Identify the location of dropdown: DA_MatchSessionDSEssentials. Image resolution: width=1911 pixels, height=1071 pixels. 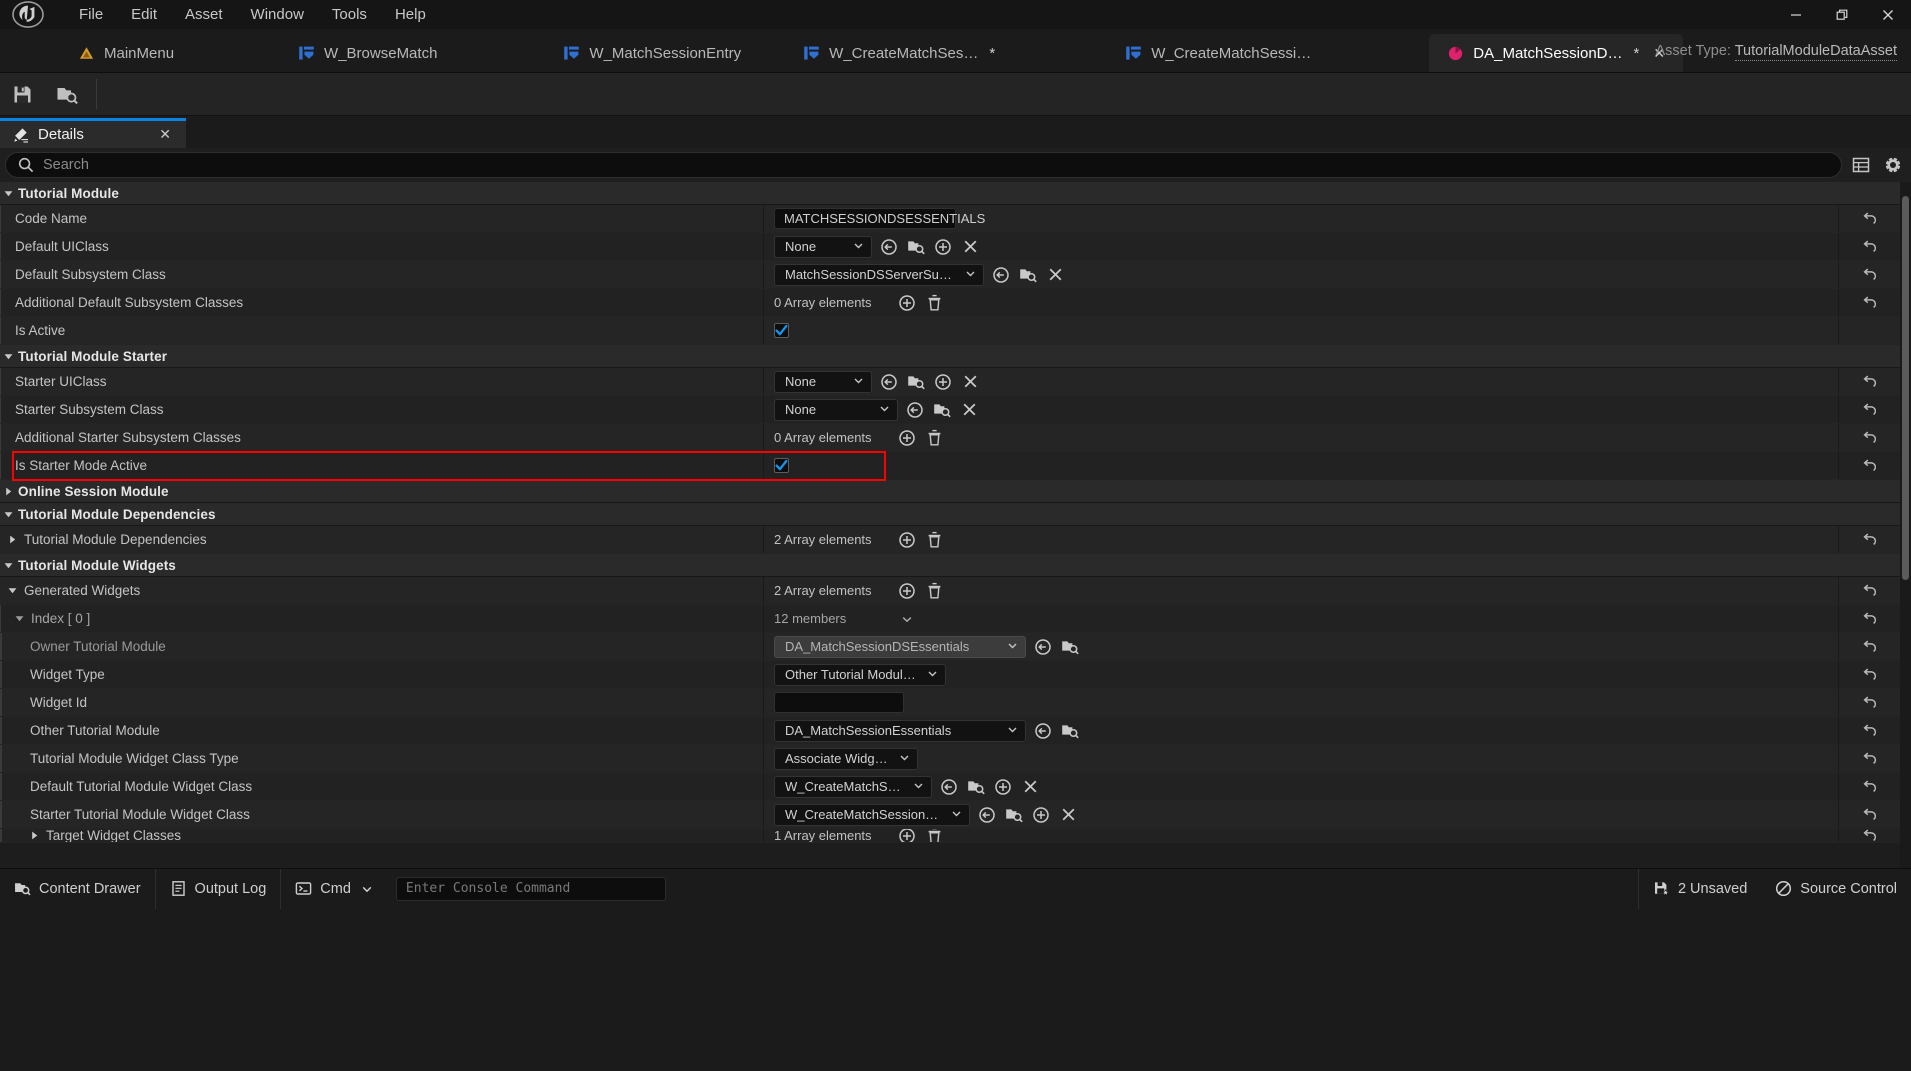
(900, 646).